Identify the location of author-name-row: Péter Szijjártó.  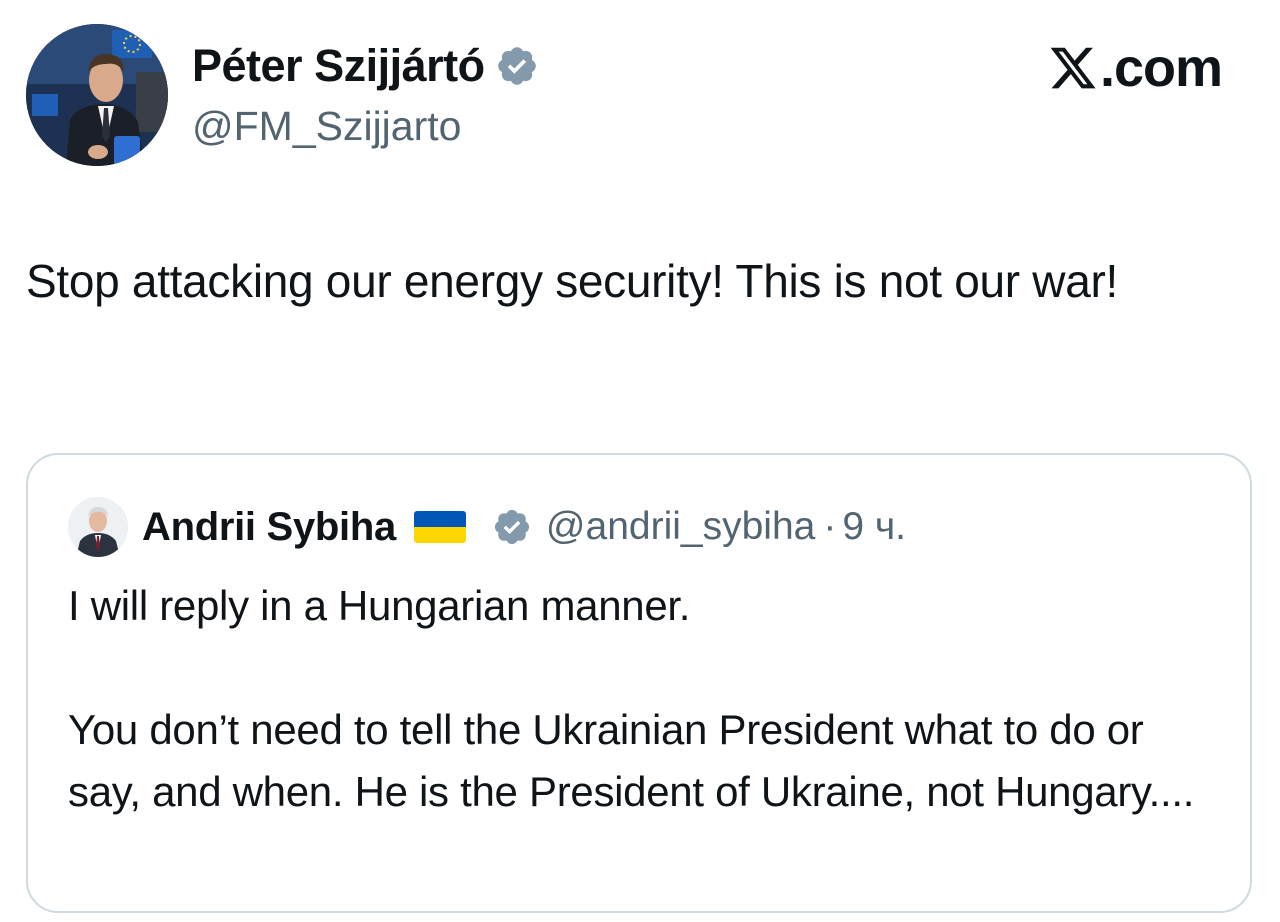
(365, 66).